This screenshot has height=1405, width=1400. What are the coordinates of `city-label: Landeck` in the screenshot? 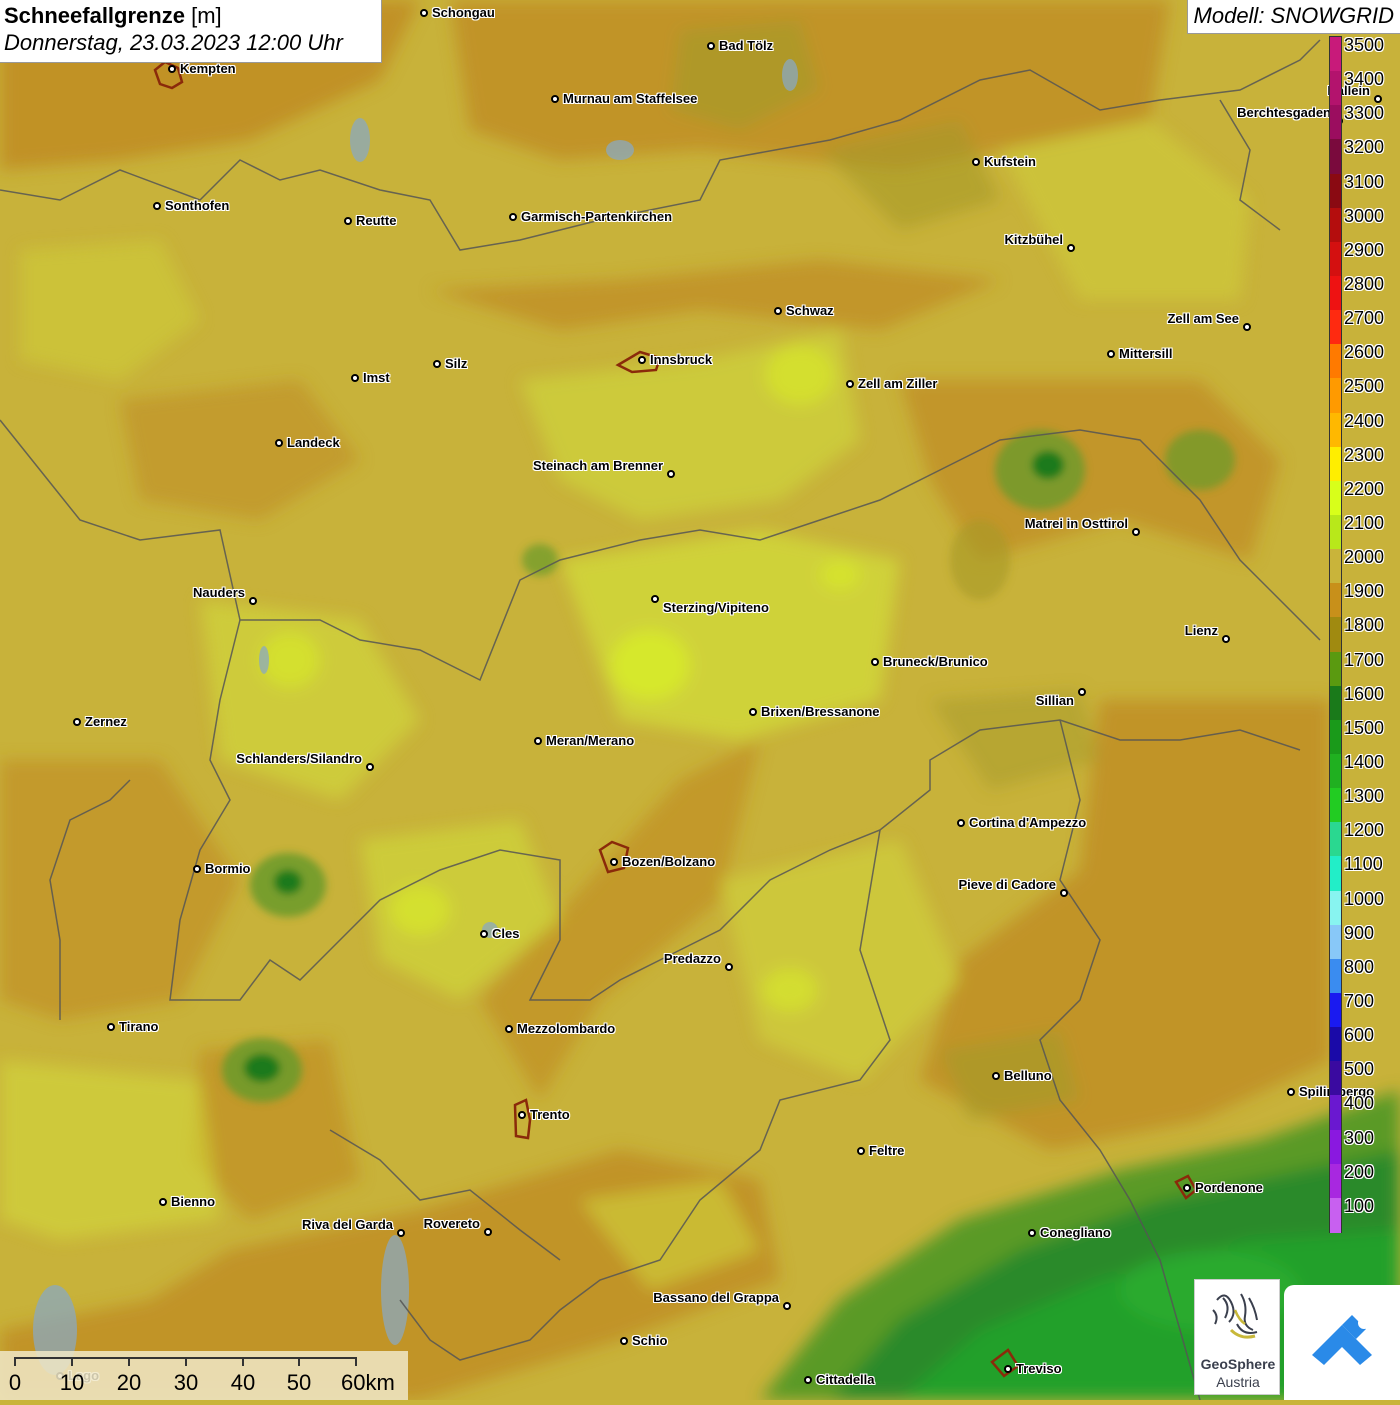 It's located at (313, 442).